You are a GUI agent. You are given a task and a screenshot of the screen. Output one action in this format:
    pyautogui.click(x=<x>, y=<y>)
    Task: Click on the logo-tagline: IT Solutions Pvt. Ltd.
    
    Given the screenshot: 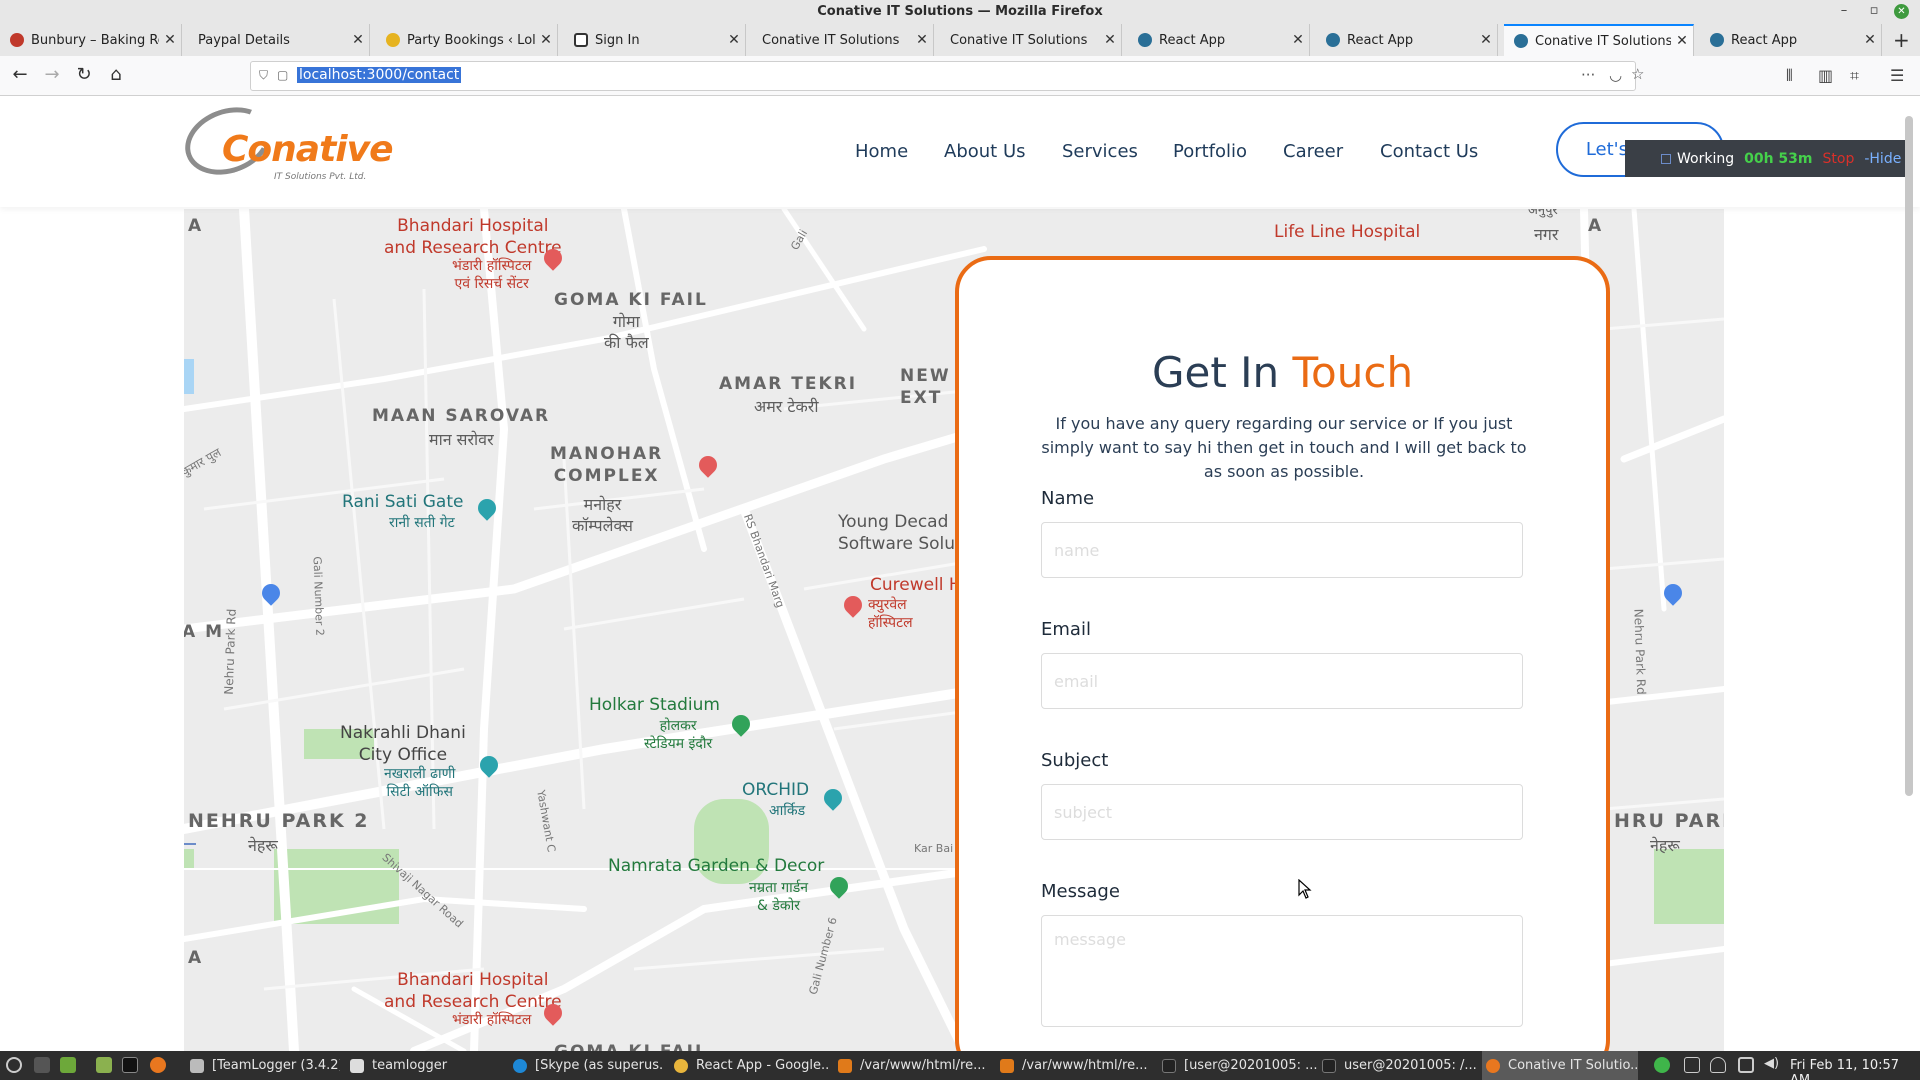 What is the action you would take?
    pyautogui.click(x=320, y=177)
    